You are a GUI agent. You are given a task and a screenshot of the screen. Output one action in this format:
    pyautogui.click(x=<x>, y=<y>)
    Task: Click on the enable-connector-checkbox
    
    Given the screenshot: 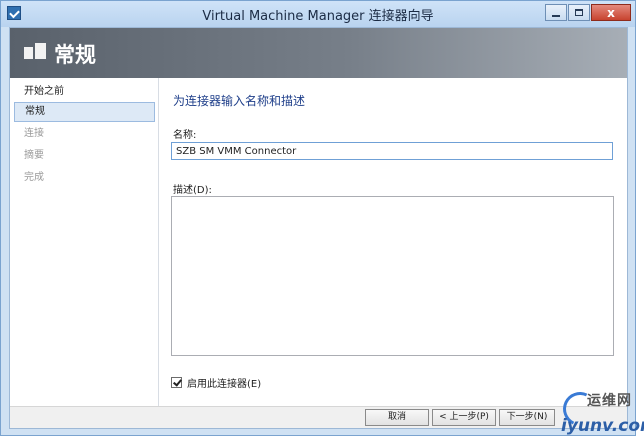 What is the action you would take?
    pyautogui.click(x=176, y=382)
    